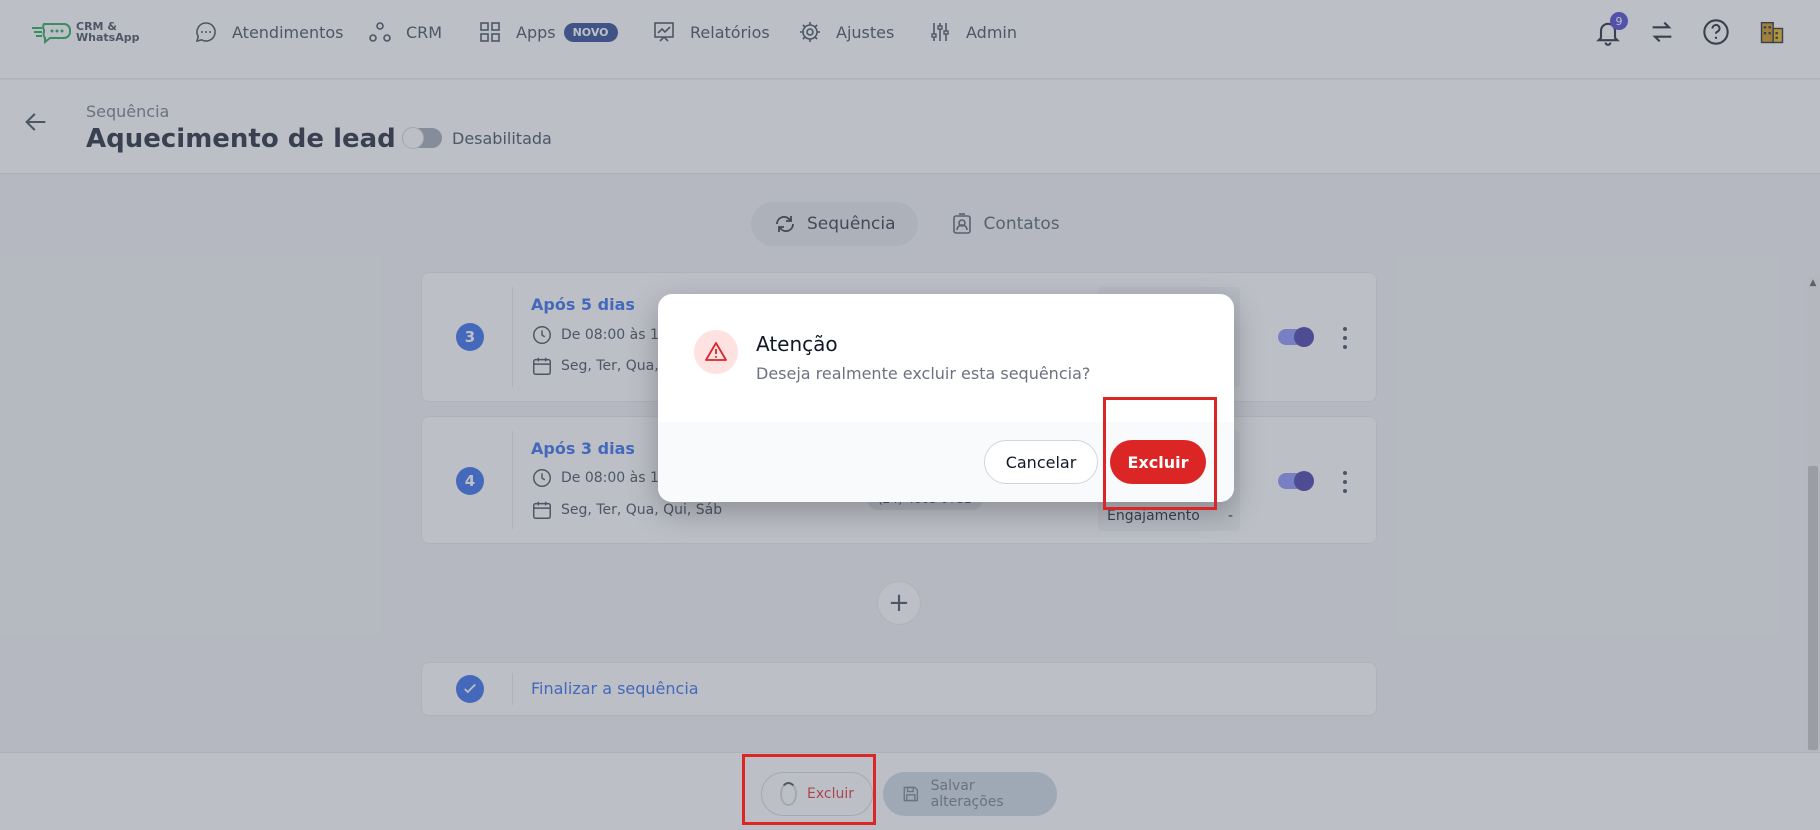  What do you see at coordinates (923, 373) in the screenshot?
I see `dialog-message: Deseja realmente excluir esta sequência?` at bounding box center [923, 373].